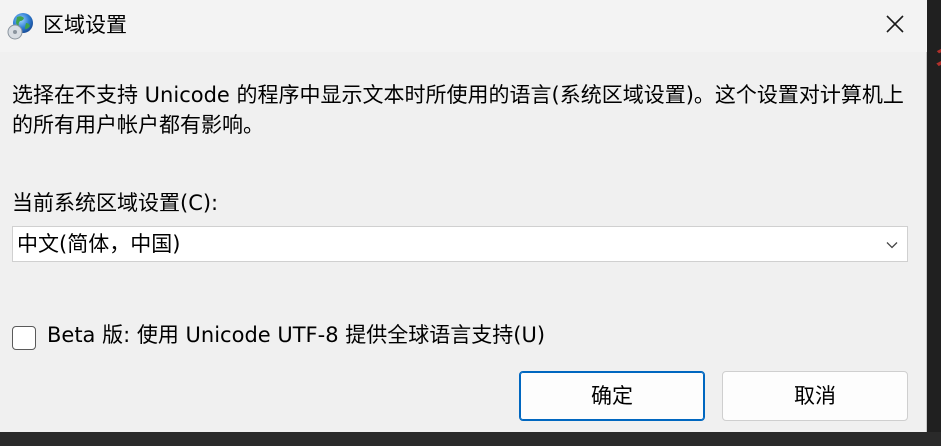 The height and width of the screenshot is (446, 941). What do you see at coordinates (21, 26) in the screenshot?
I see `globe-icon` at bounding box center [21, 26].